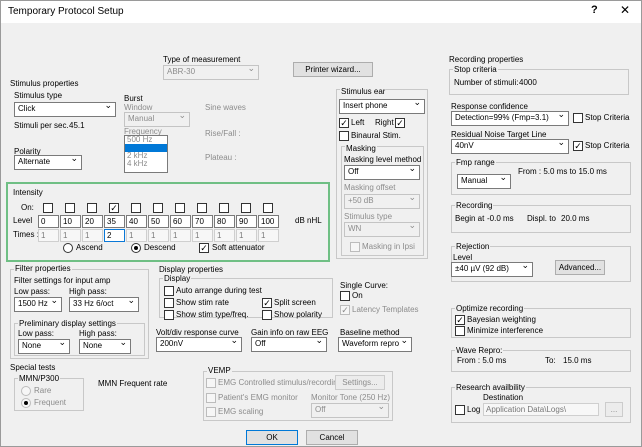  What do you see at coordinates (382, 106) in the screenshot?
I see `stimulus-ear-select: Insert phone` at bounding box center [382, 106].